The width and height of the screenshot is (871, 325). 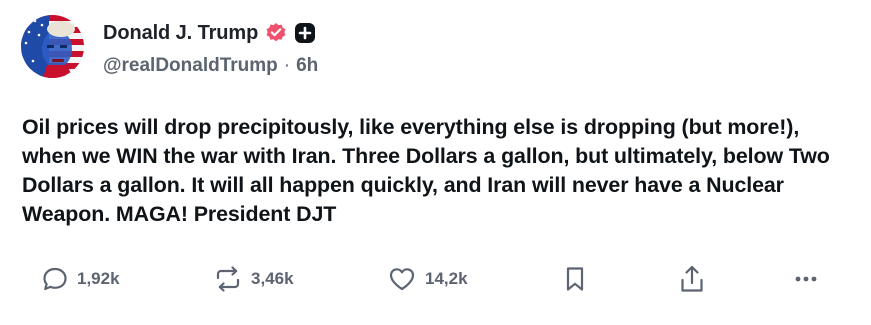 I want to click on reply-icon, so click(x=55, y=279).